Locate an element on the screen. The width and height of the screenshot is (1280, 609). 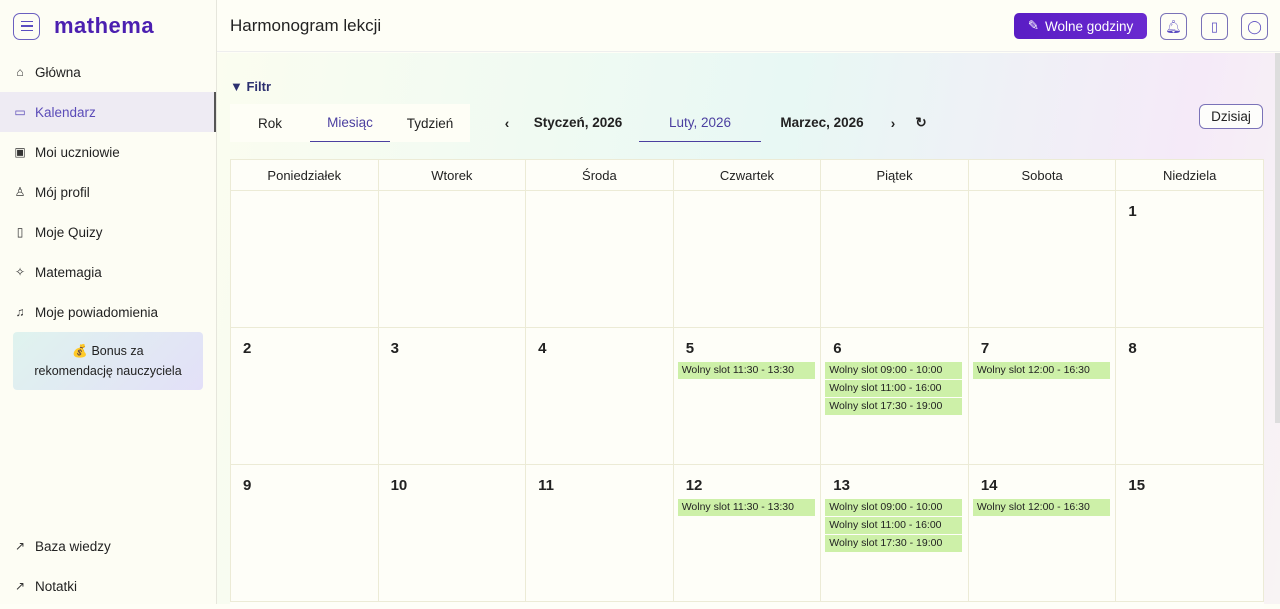
refresh-icon: ↻ is located at coordinates (921, 123).